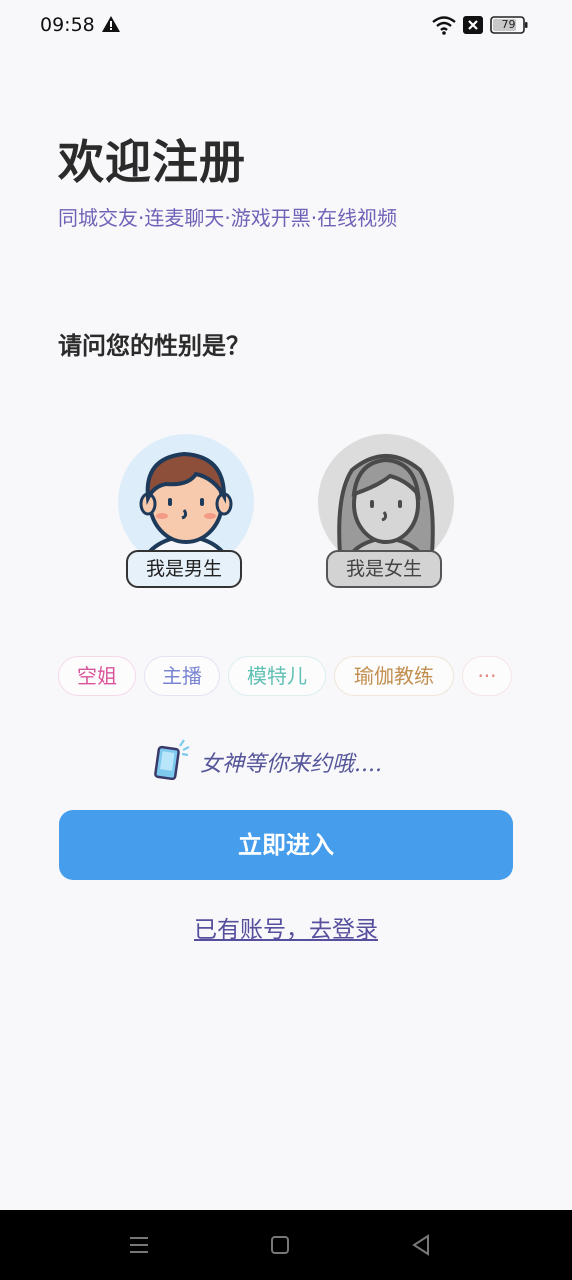 This screenshot has width=572, height=1280. What do you see at coordinates (508, 24) in the screenshot?
I see `battery-level: 79` at bounding box center [508, 24].